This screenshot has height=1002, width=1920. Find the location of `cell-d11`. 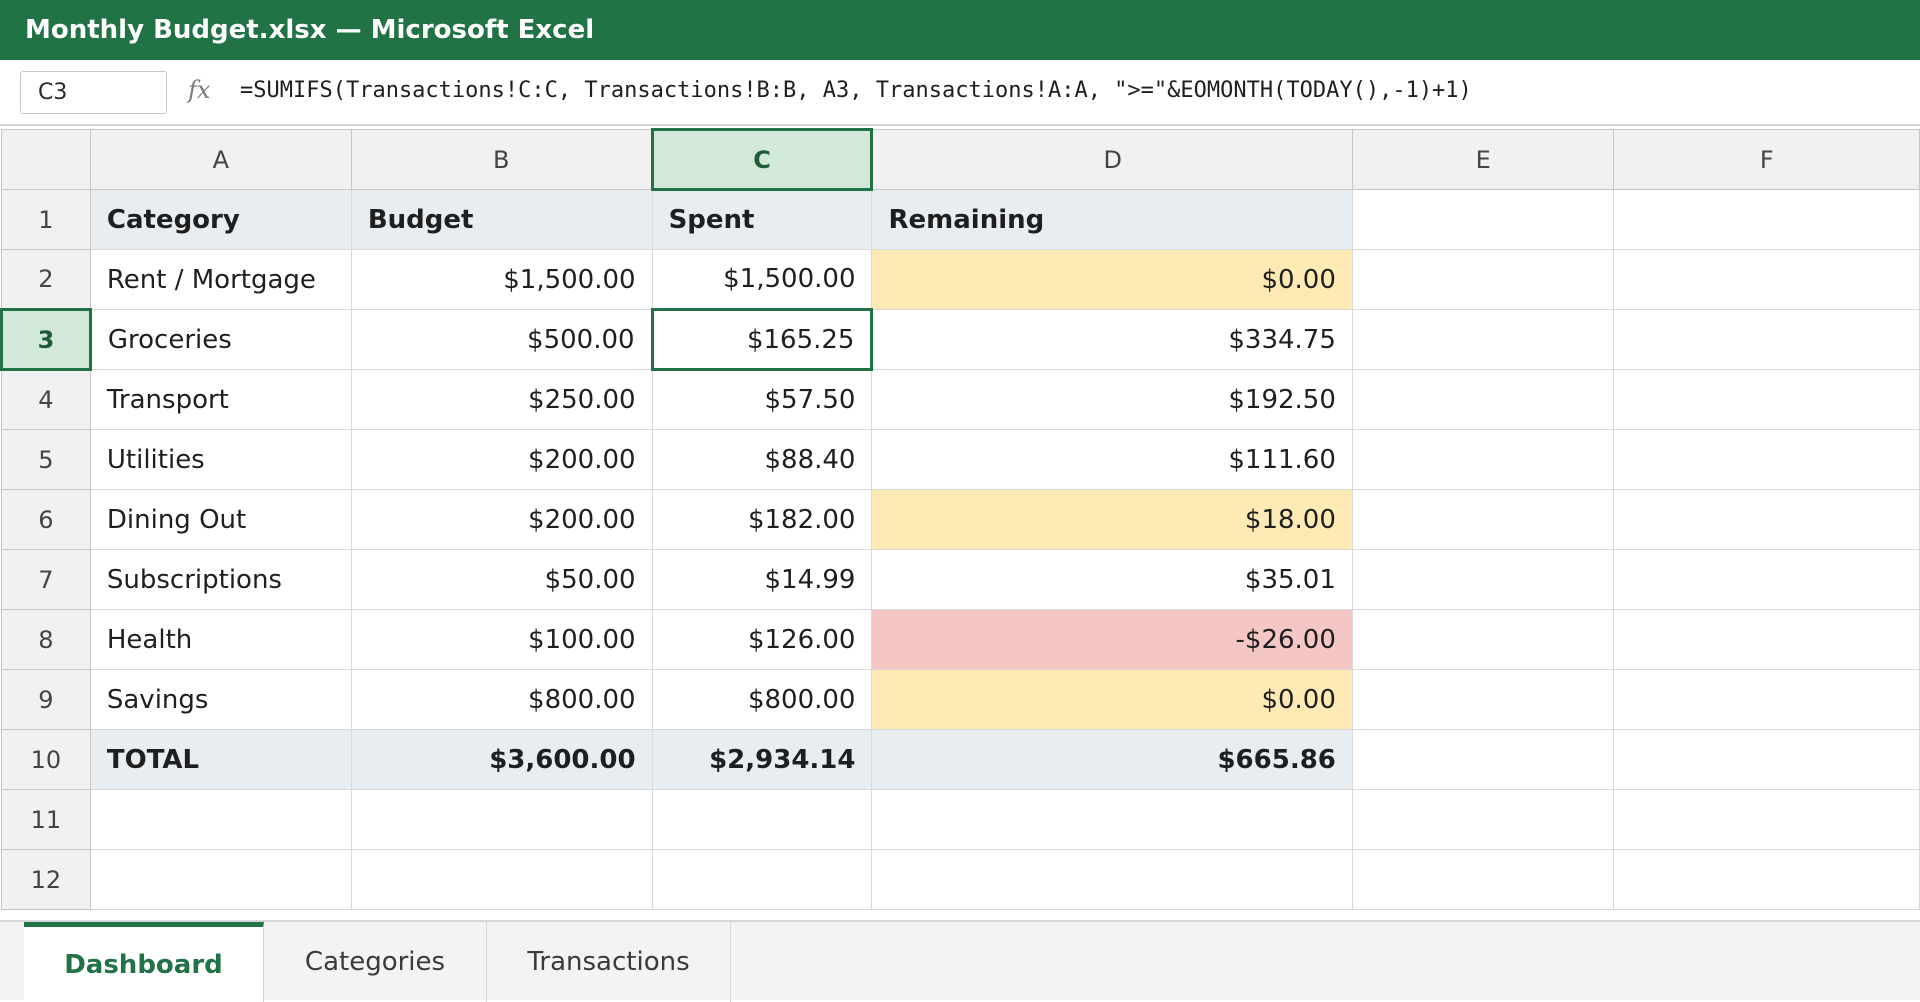

cell-d11 is located at coordinates (1112, 819).